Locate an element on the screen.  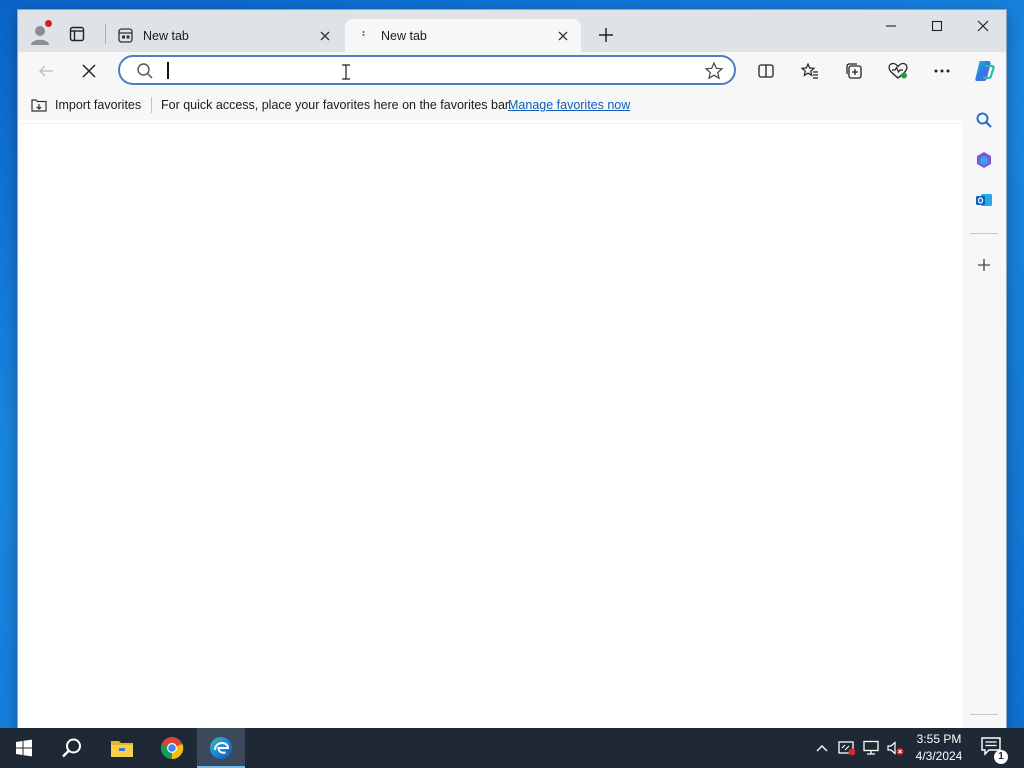
taskbar: 3:55 PM 4/3/2024 1 is located at coordinates (512, 748).